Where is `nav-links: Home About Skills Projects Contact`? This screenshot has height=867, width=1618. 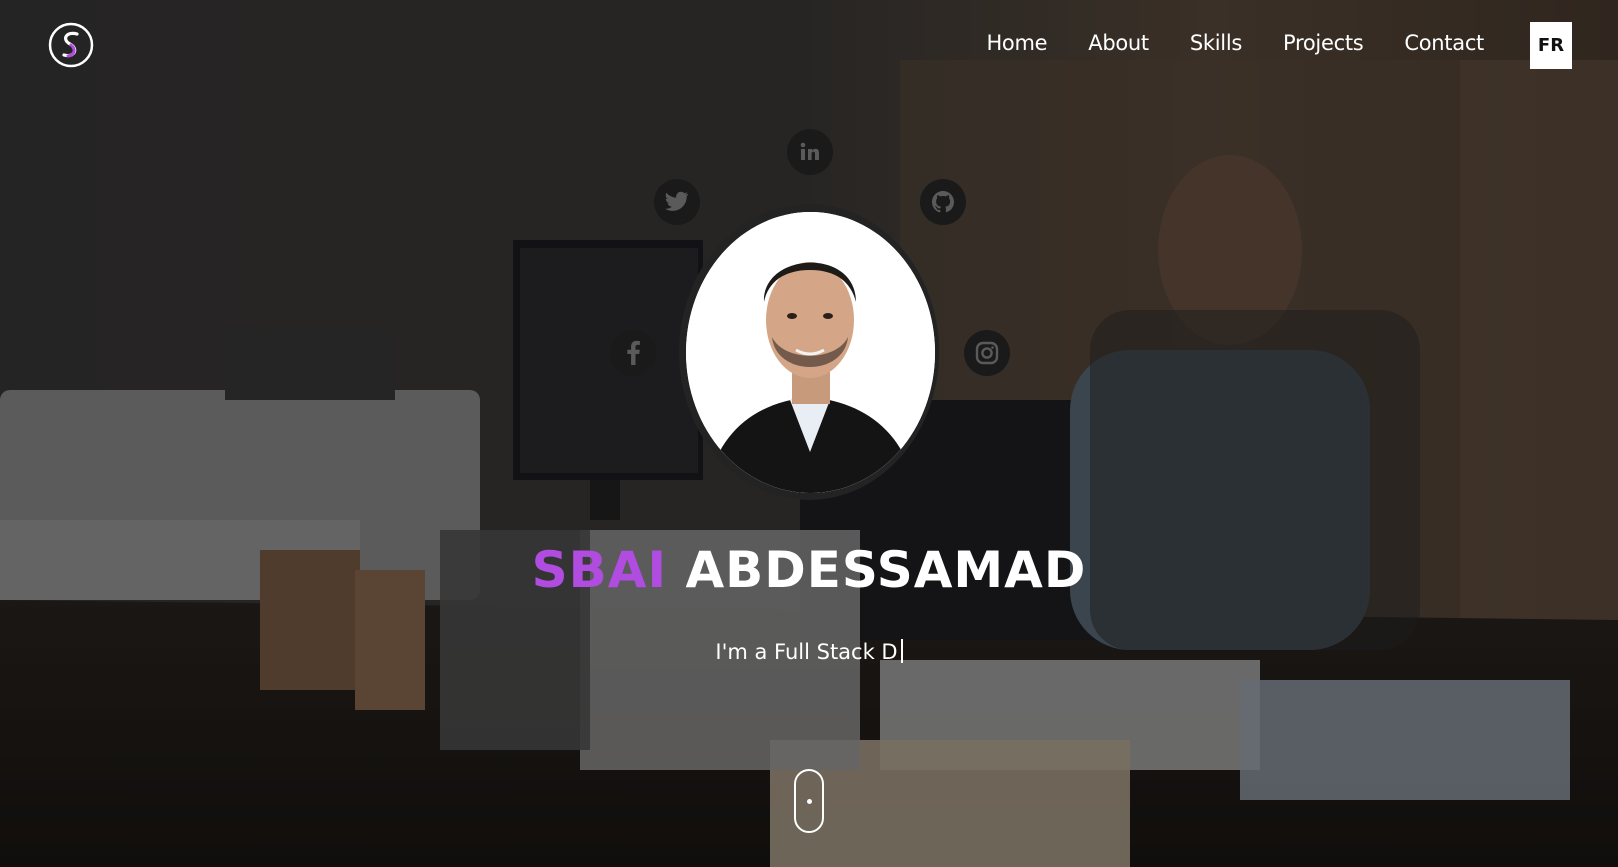 nav-links: Home About Skills Projects Contact is located at coordinates (1214, 43).